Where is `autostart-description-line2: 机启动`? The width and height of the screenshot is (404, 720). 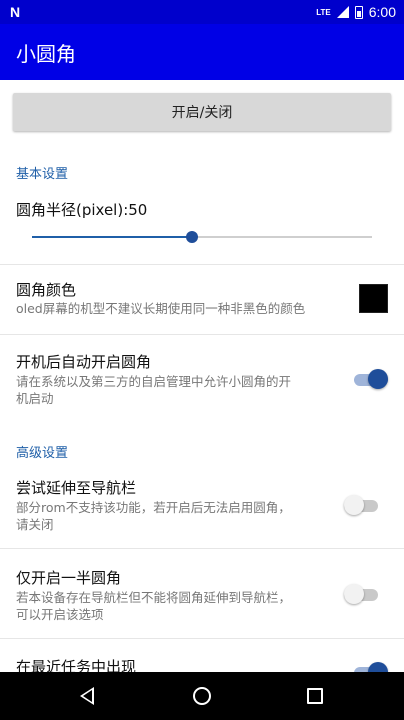 autostart-description-line2: 机启动 is located at coordinates (35, 398).